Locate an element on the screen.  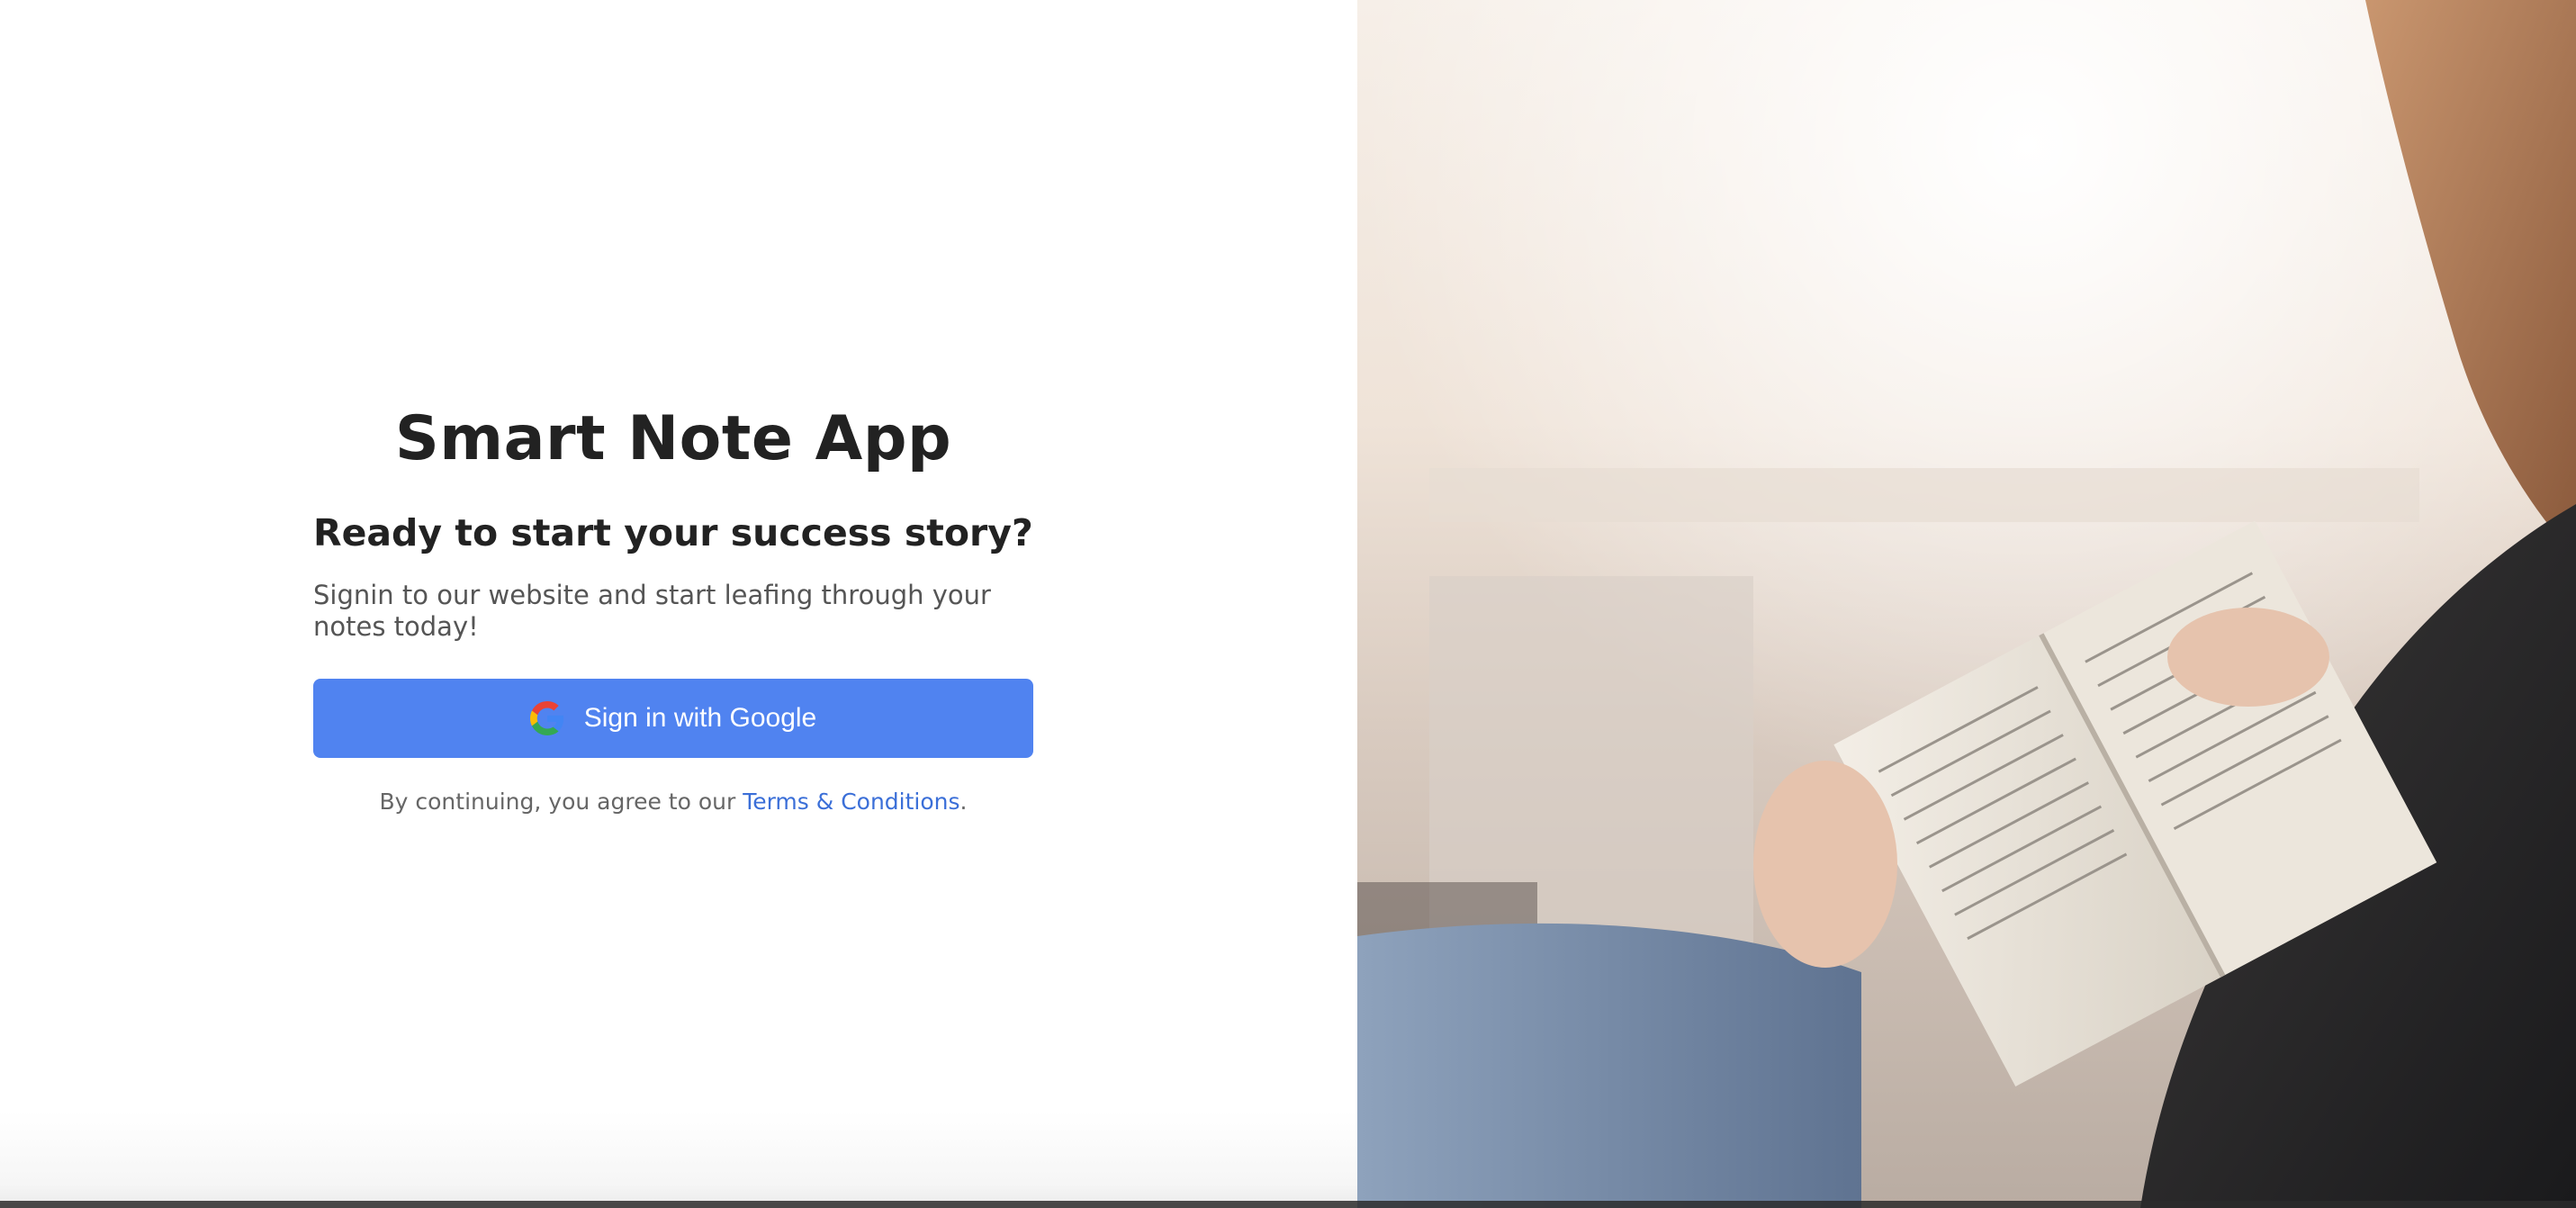
taskbar-strip is located at coordinates (1288, 1204).